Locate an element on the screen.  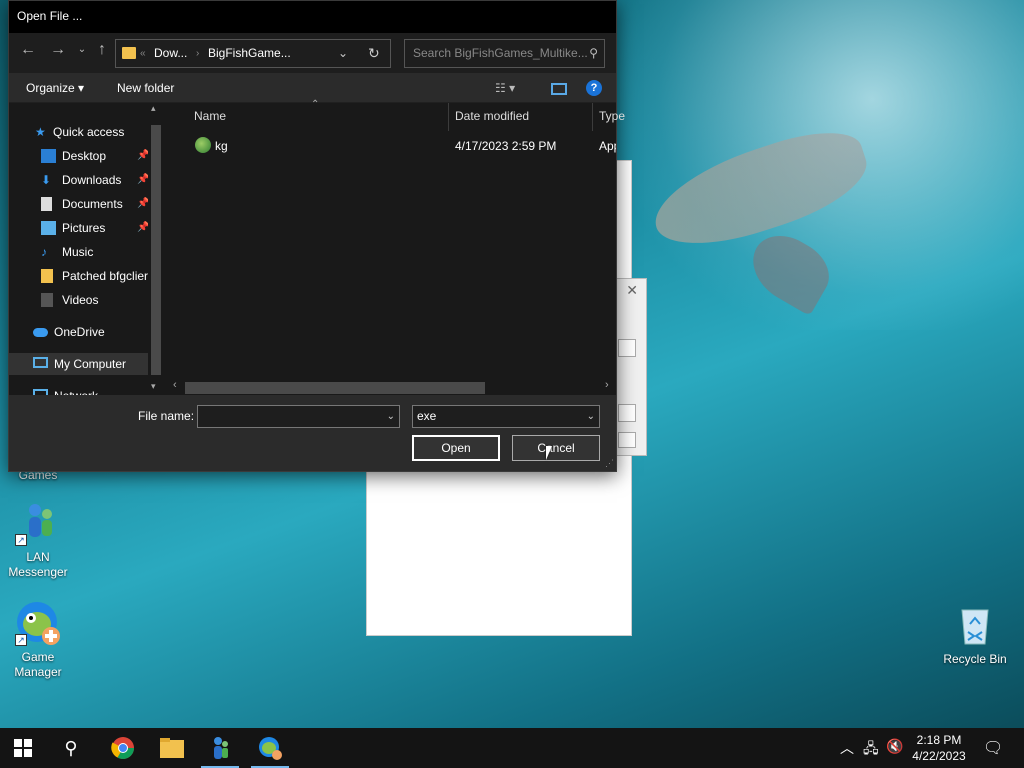
computer-icon is located at coordinates (40, 362).